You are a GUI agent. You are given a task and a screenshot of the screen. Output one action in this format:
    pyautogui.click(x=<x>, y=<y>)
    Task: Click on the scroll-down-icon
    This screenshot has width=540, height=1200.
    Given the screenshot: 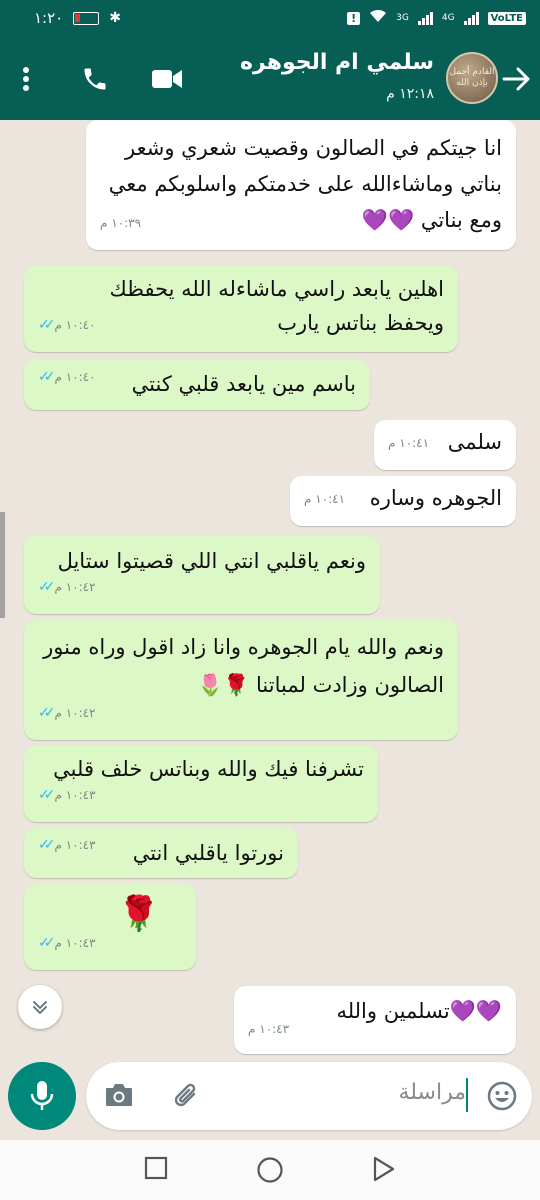 What is the action you would take?
    pyautogui.click(x=40, y=1007)
    